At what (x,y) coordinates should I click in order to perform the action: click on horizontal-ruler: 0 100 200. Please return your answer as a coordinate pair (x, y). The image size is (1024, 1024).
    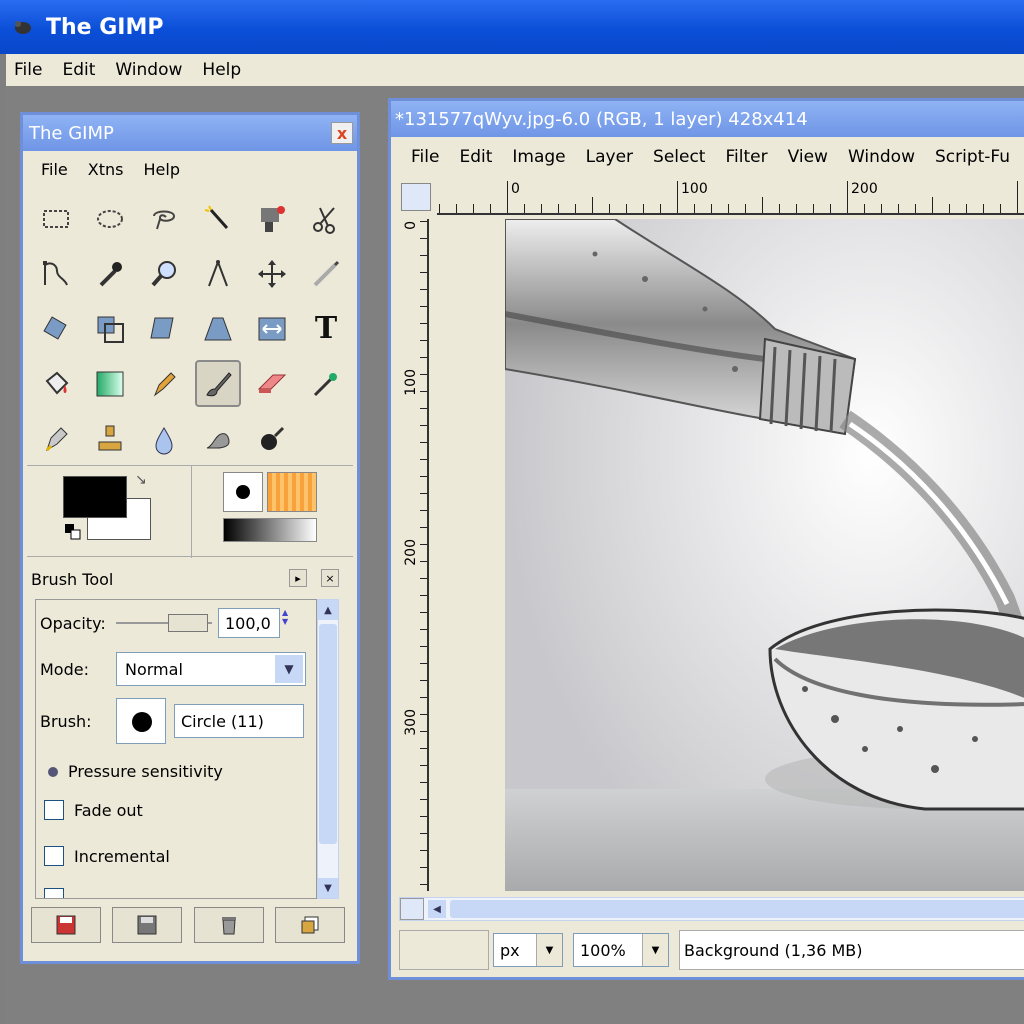
    Looking at the image, I should click on (730, 198).